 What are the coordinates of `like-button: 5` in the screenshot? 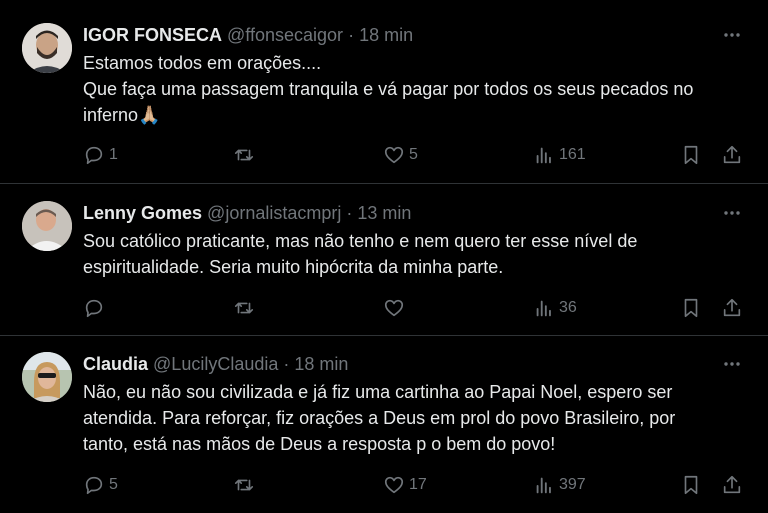 It's located at (400, 155).